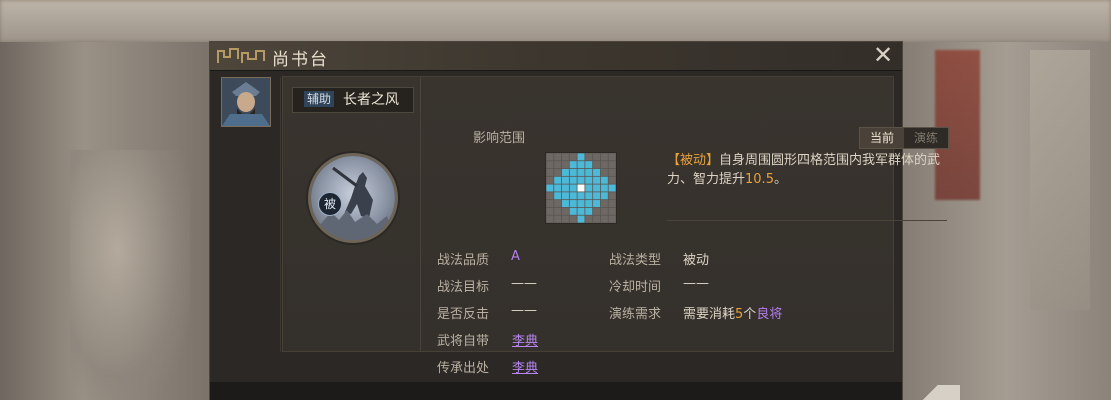 The height and width of the screenshot is (400, 1111). What do you see at coordinates (525, 366) in the screenshot?
I see `inherit-link: 李典` at bounding box center [525, 366].